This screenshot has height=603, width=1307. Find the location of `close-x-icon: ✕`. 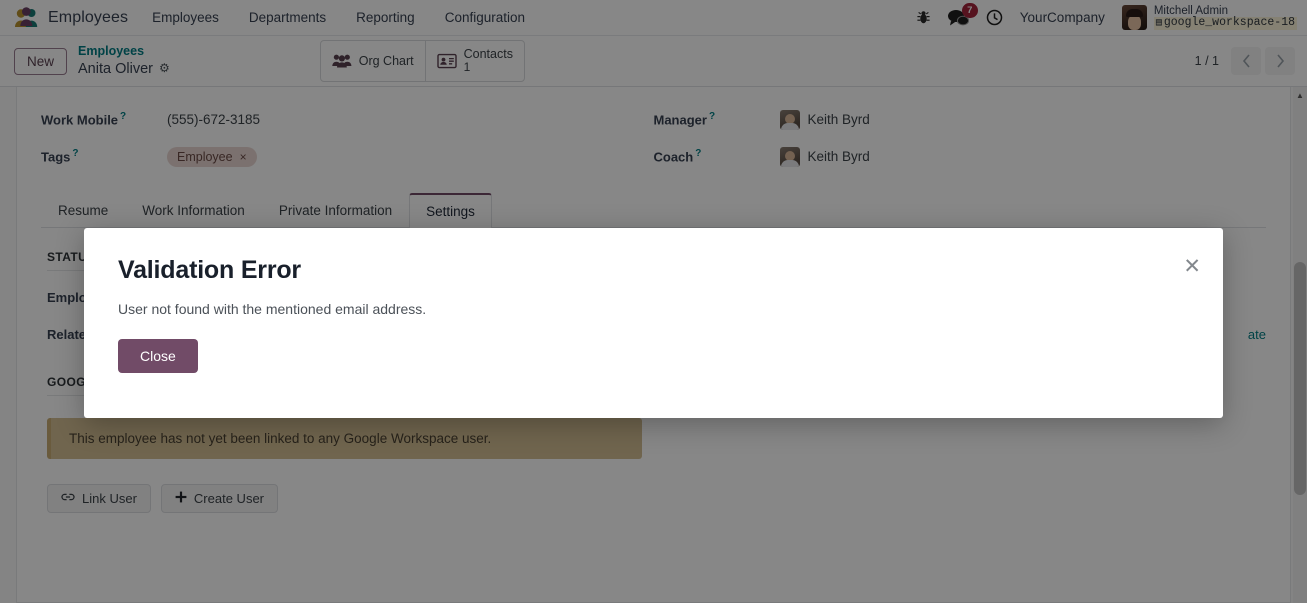

close-x-icon: ✕ is located at coordinates (1192, 266).